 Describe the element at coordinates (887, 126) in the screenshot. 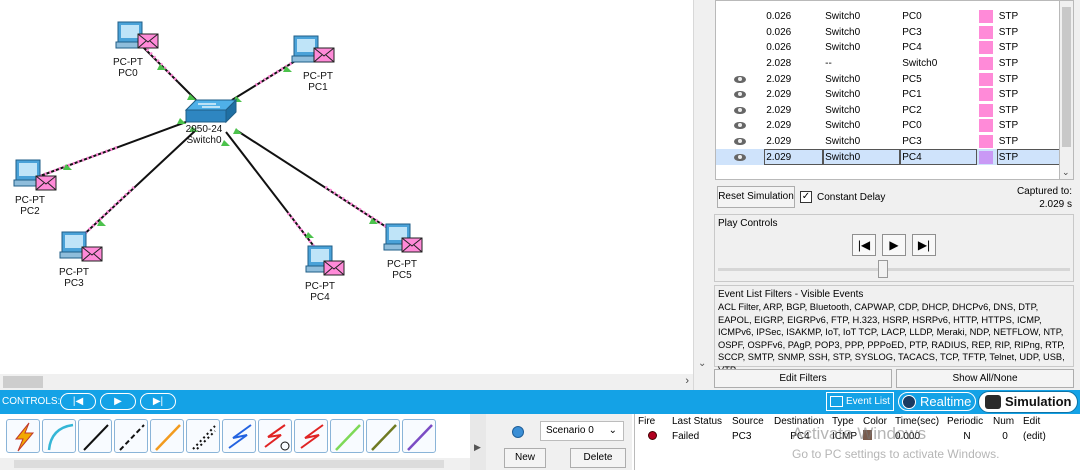

I see `event-row: 2.029 Switch0 PC0 STP` at that location.